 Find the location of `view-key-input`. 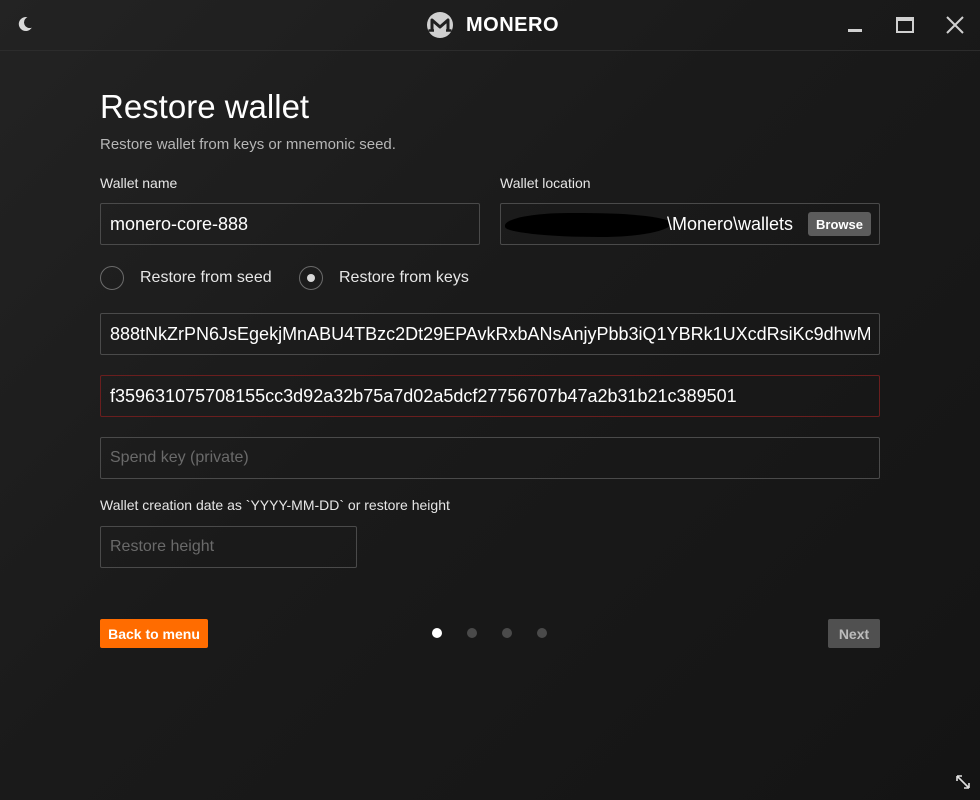

view-key-input is located at coordinates (490, 396).